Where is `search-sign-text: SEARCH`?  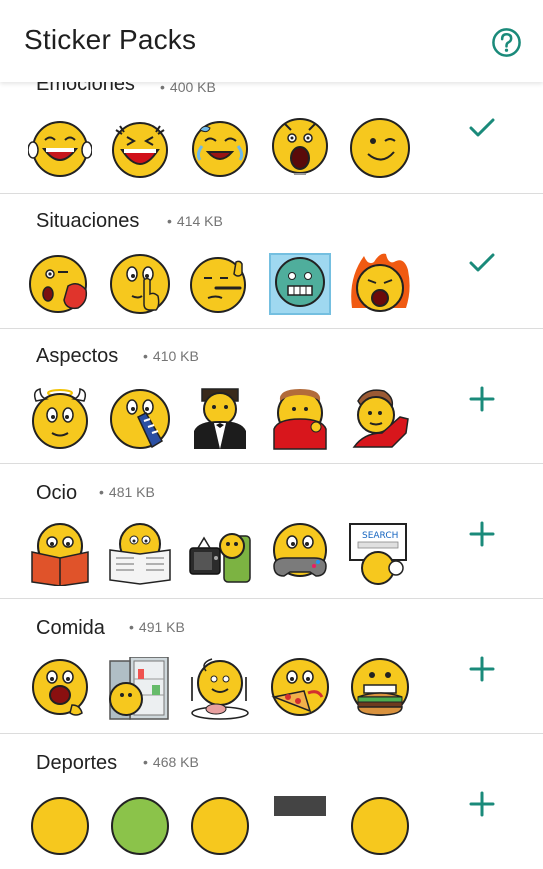 search-sign-text: SEARCH is located at coordinates (380, 536).